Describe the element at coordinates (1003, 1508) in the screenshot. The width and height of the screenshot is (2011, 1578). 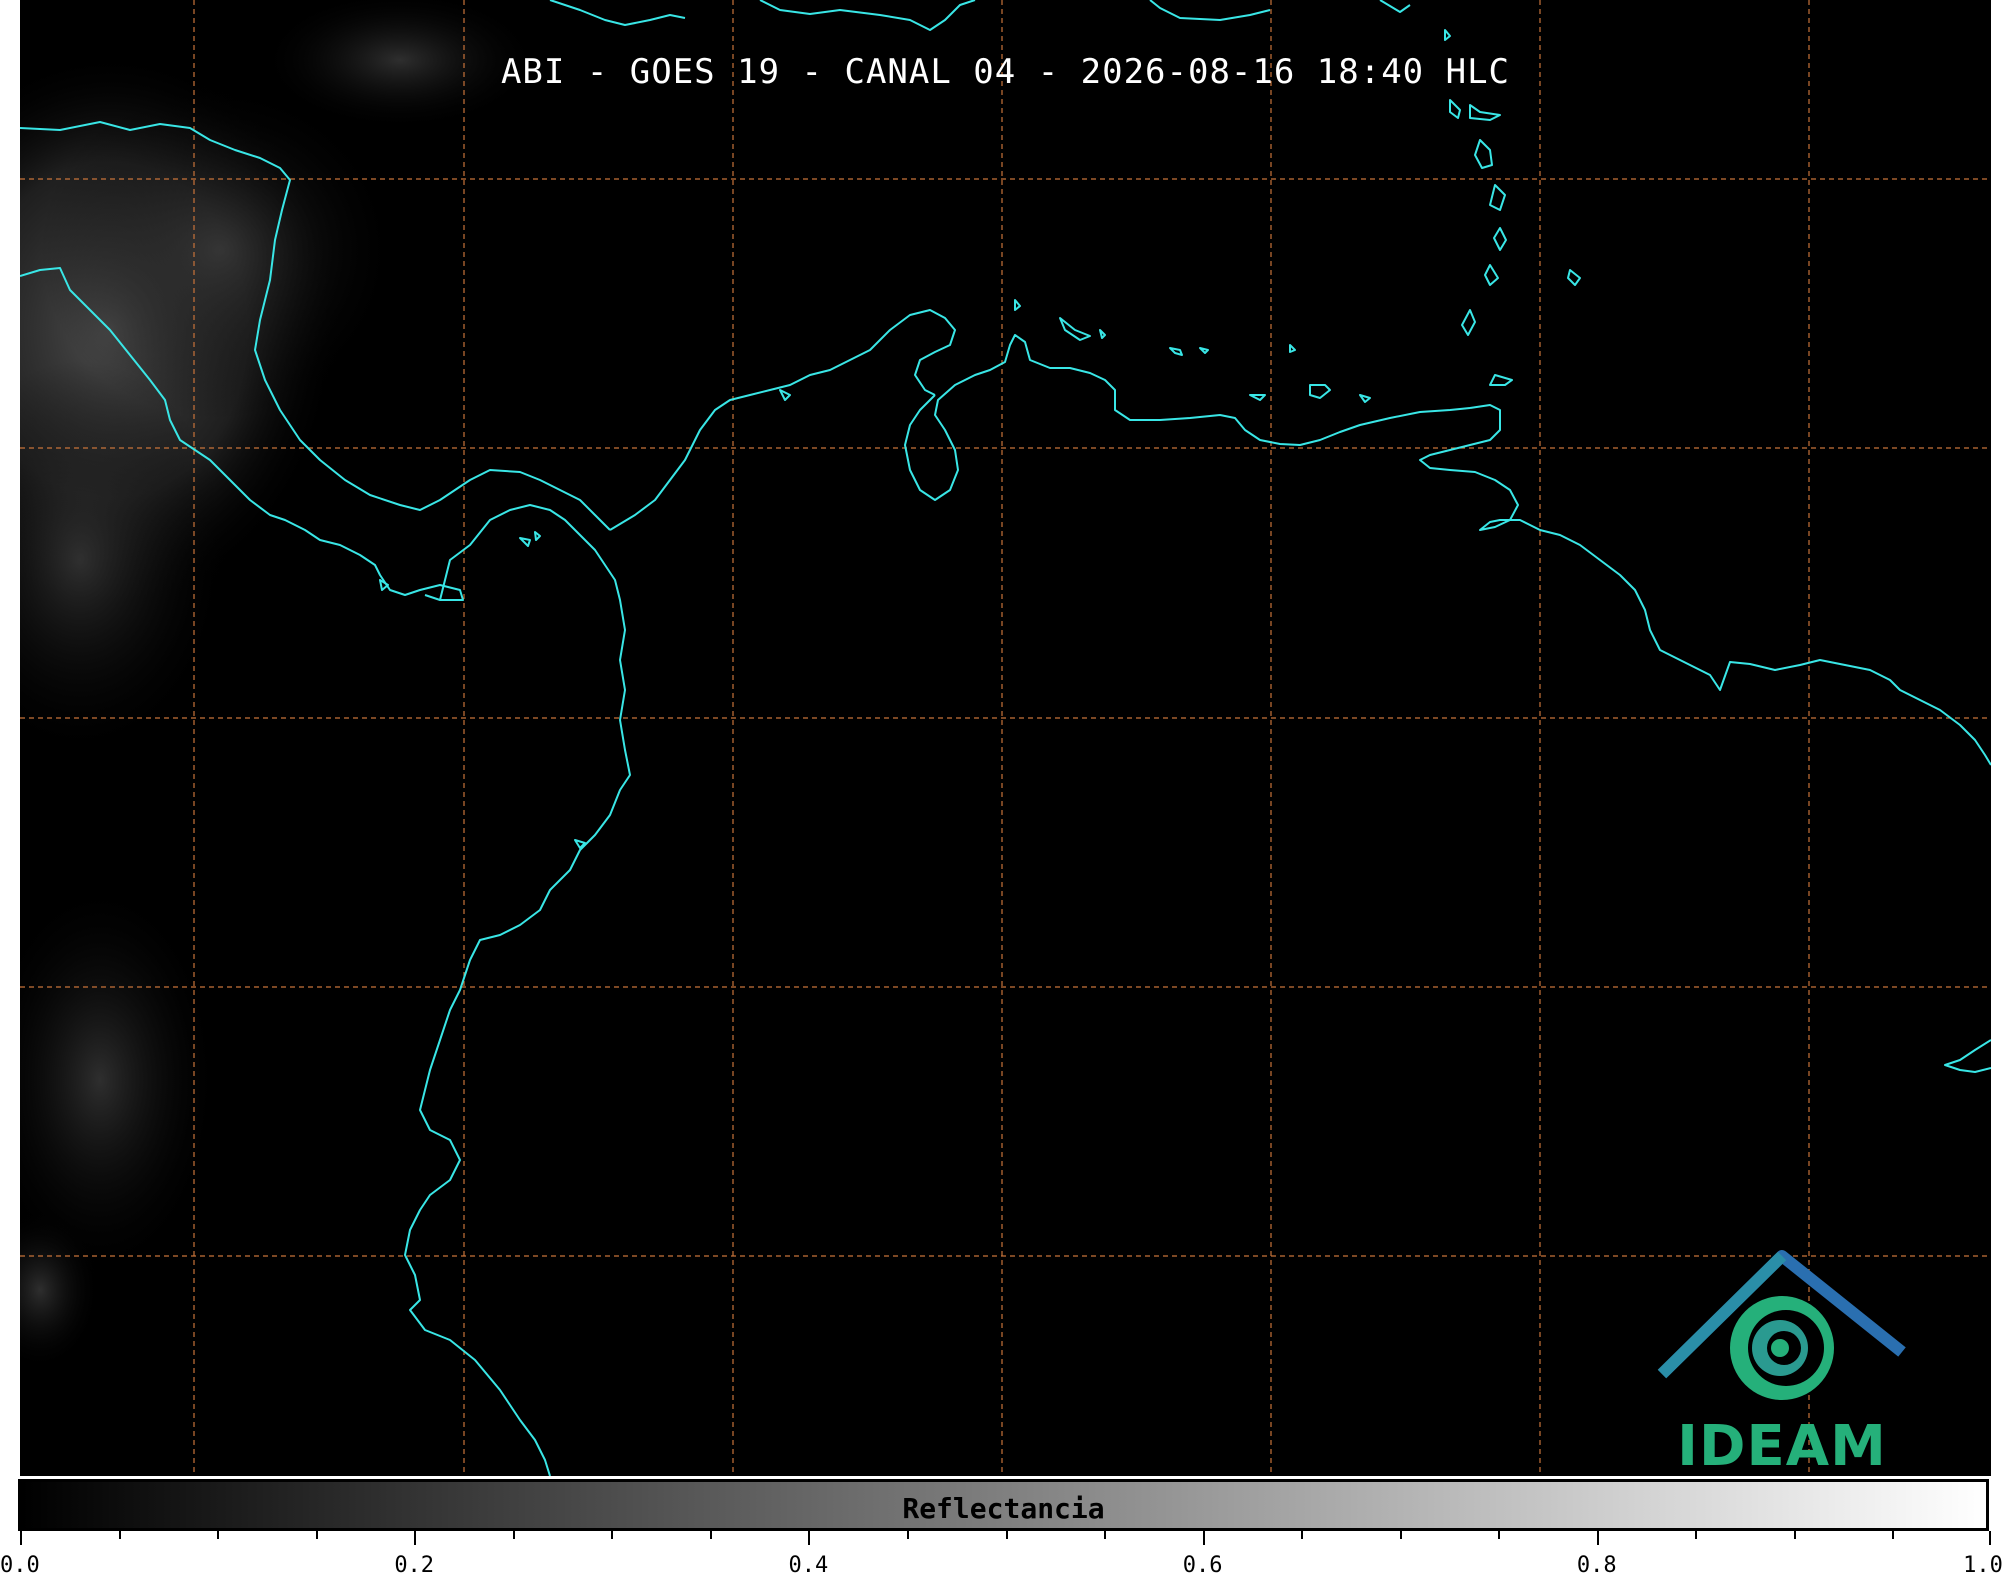
I see `colorbar-label: Reflectancia` at that location.